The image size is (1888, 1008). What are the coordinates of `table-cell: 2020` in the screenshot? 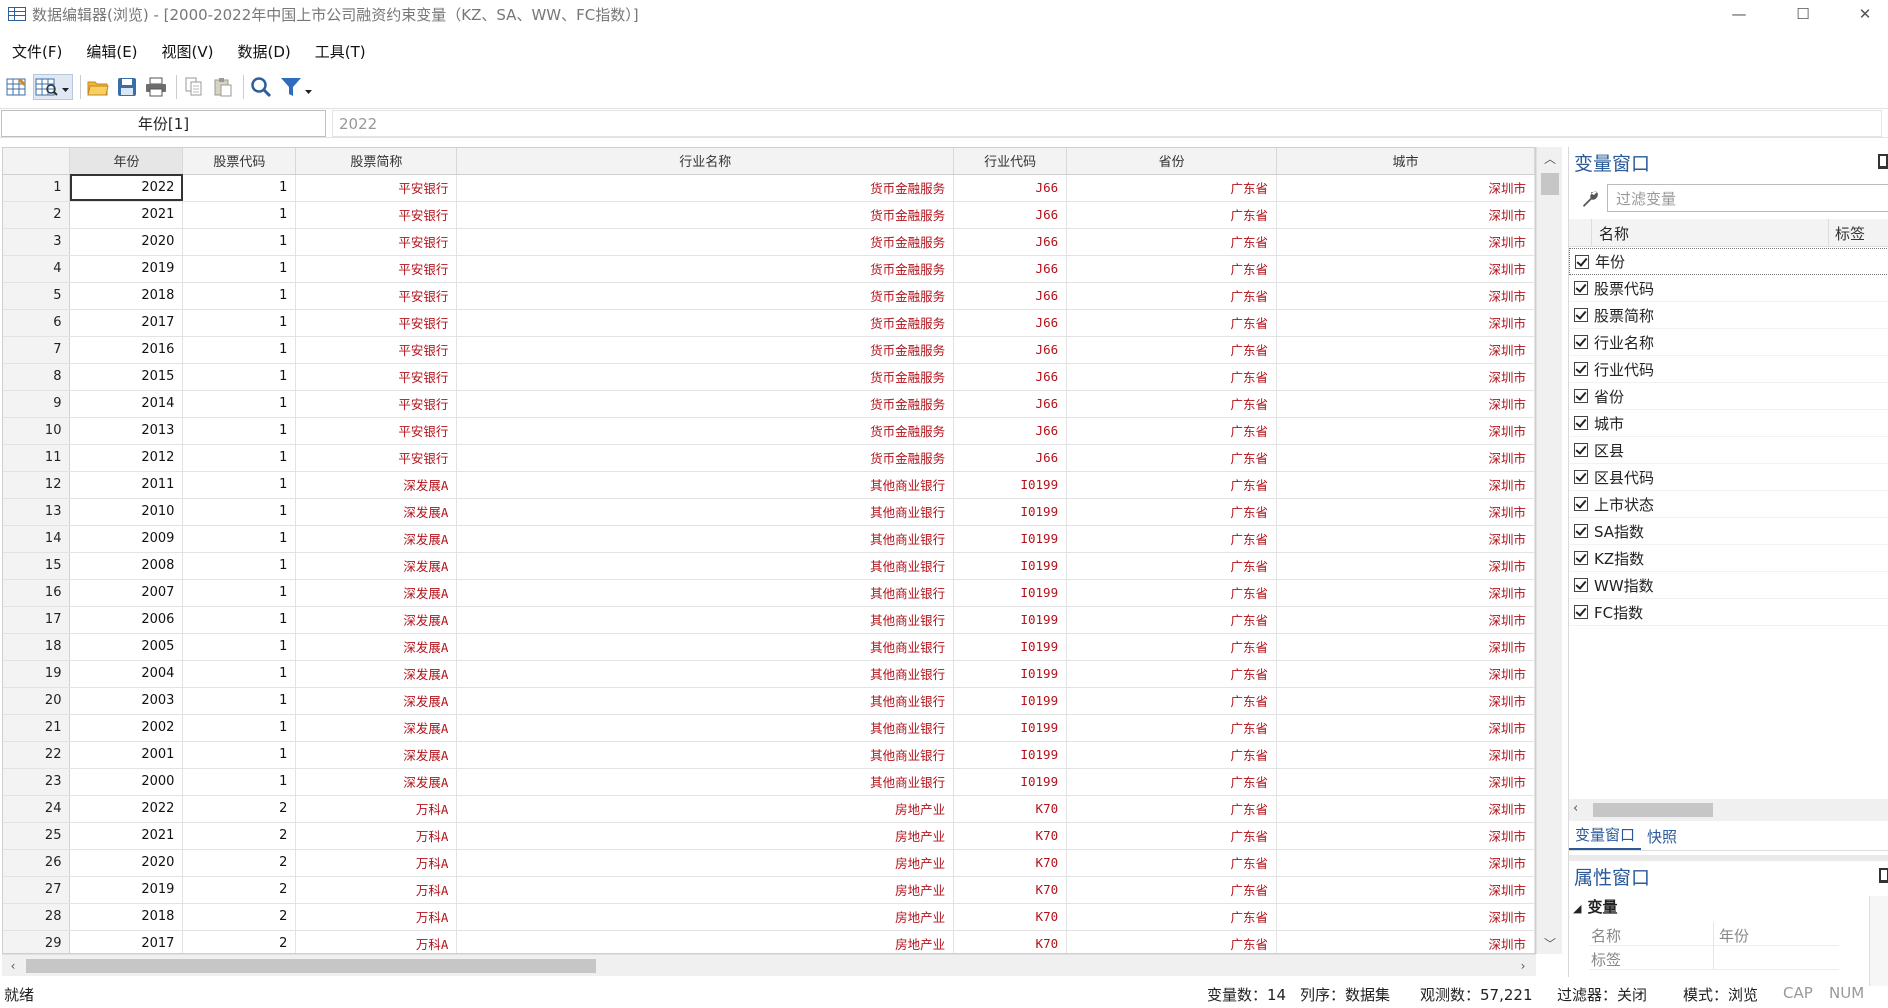 It's located at (126, 242).